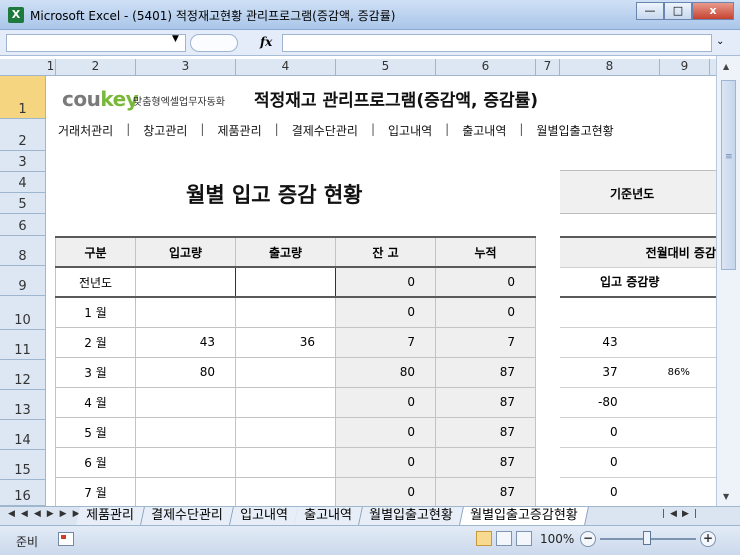  What do you see at coordinates (23, 465) in the screenshot?
I see `row-header: 15` at bounding box center [23, 465].